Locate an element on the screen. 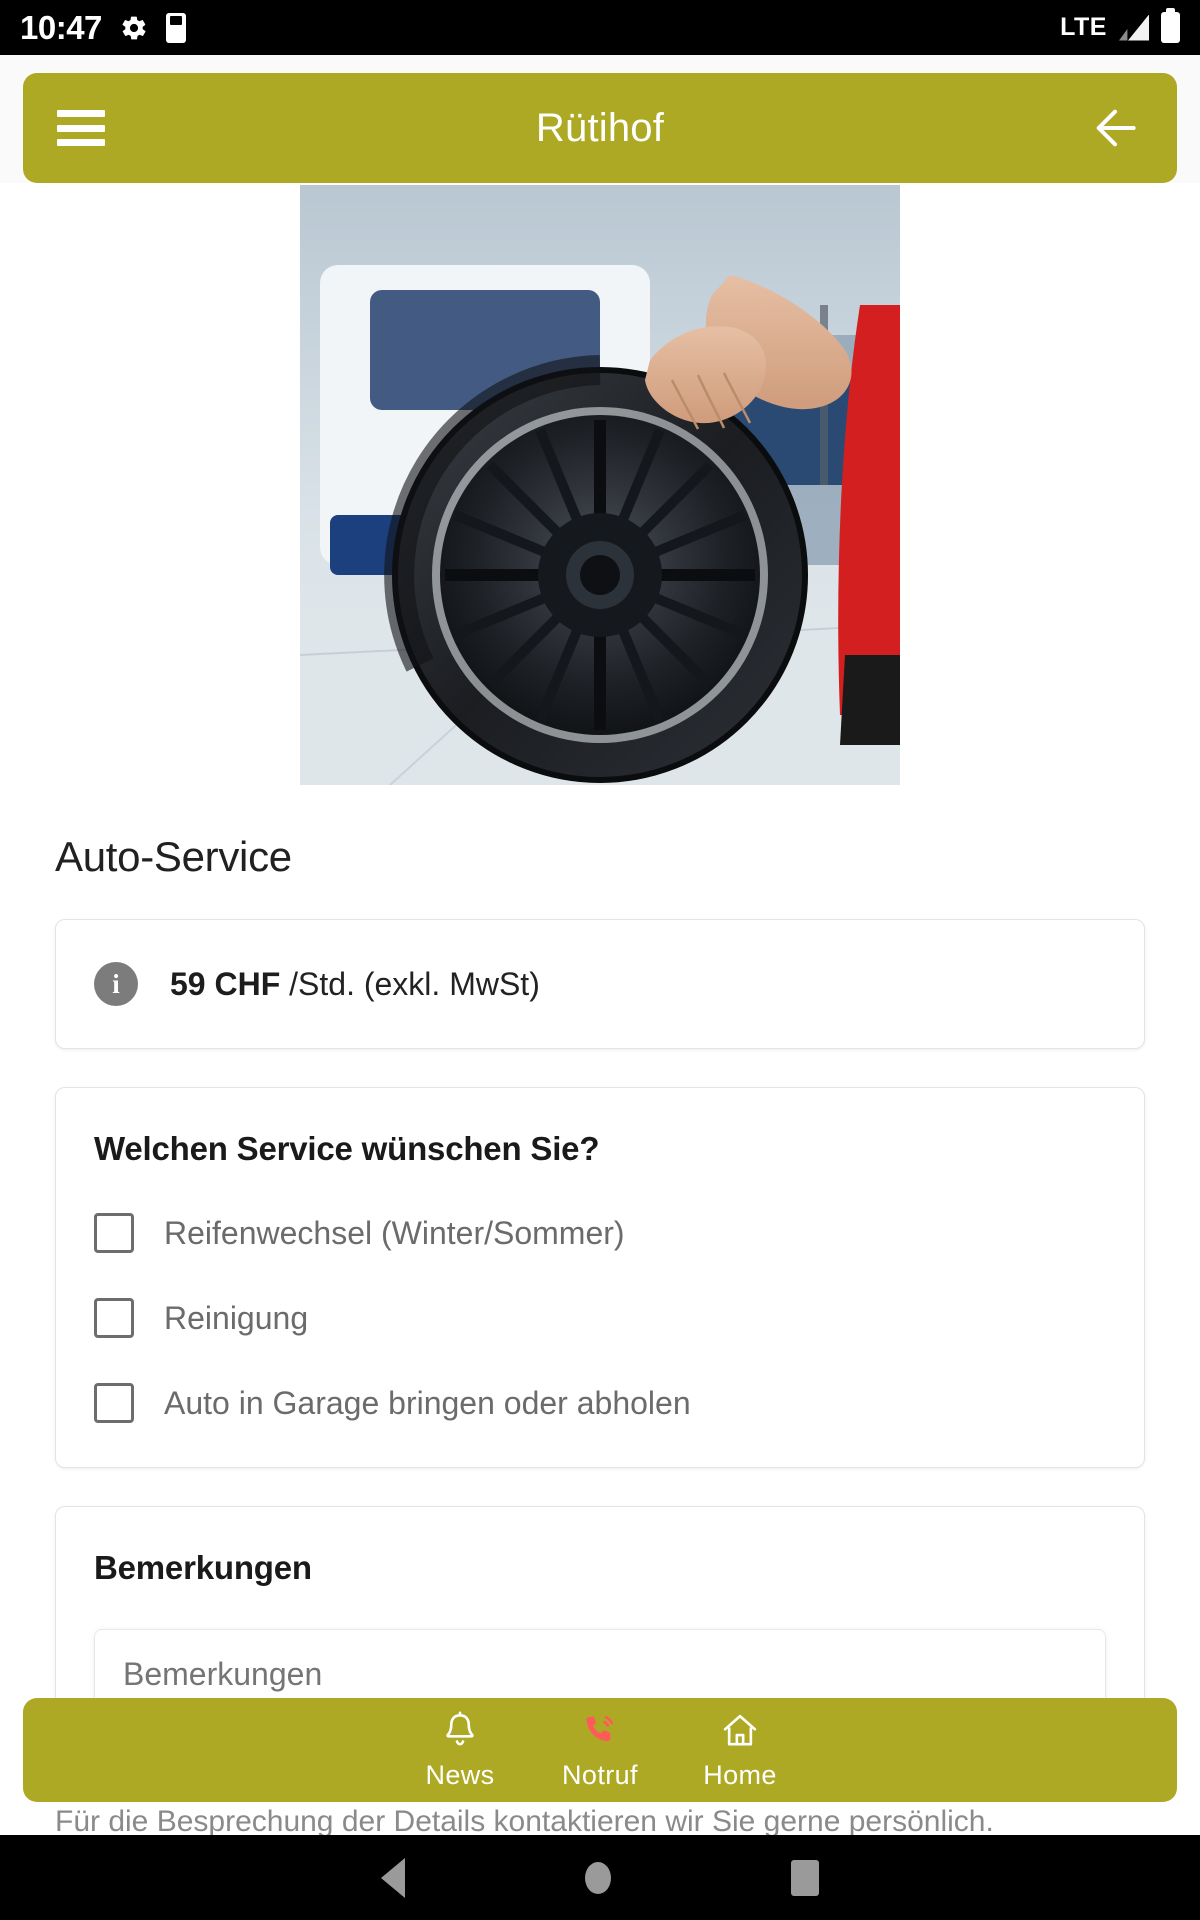 The width and height of the screenshot is (1200, 1920). page-title: Rütihof is located at coordinates (600, 127).